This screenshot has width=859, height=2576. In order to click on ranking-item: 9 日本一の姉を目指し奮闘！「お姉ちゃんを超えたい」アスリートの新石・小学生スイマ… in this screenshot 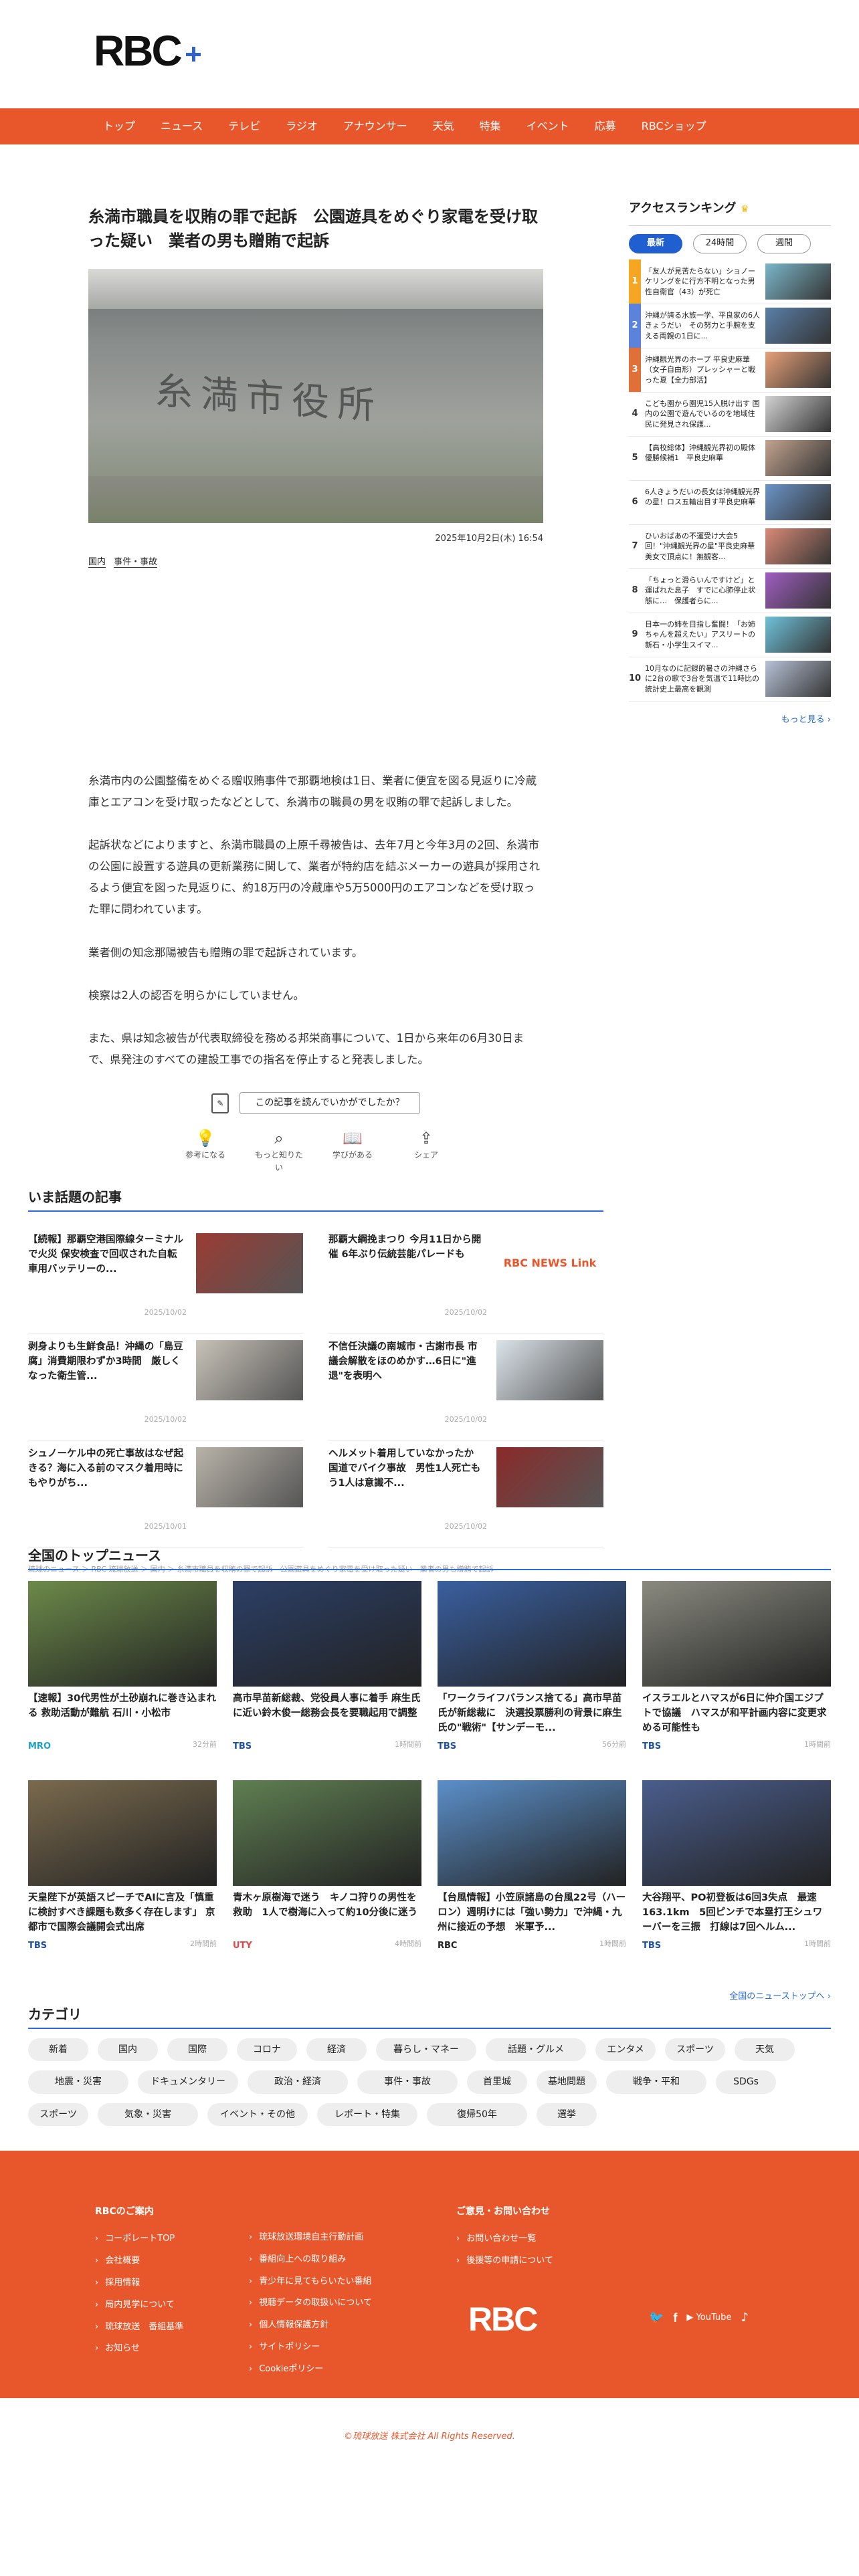, I will do `click(730, 635)`.